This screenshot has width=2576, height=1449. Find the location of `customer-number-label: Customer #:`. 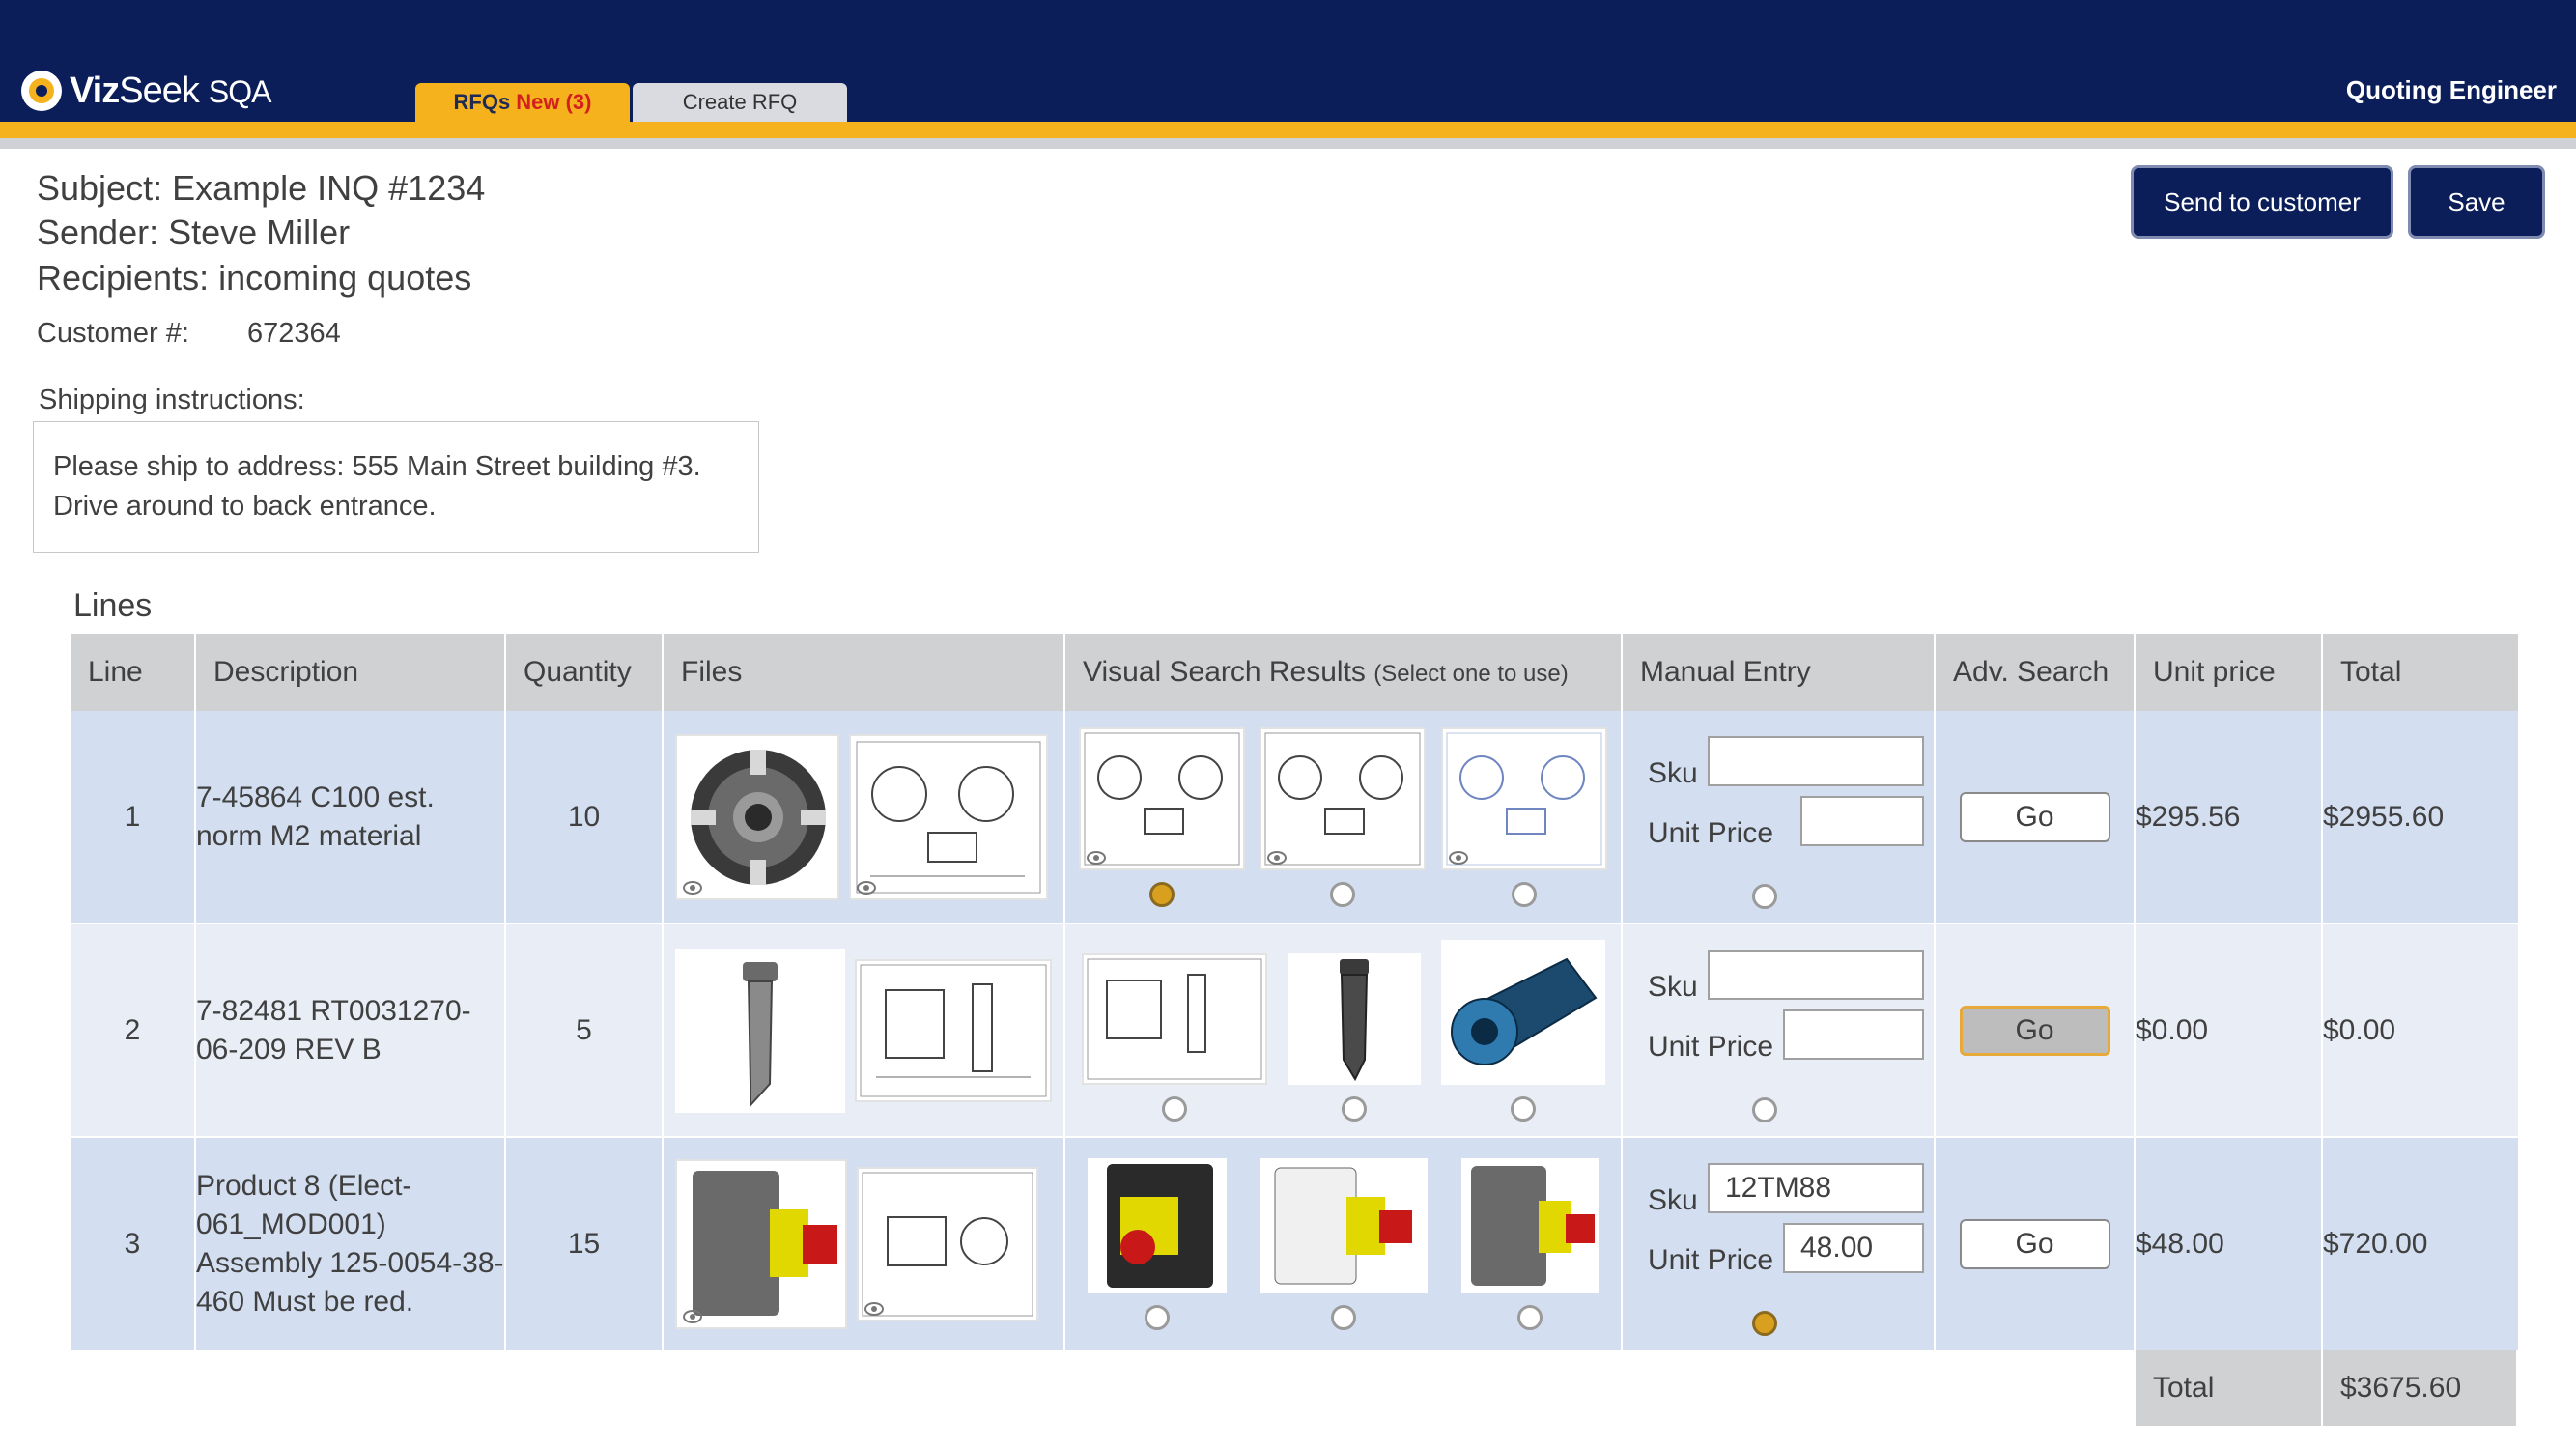

customer-number-label: Customer #: is located at coordinates (113, 333).